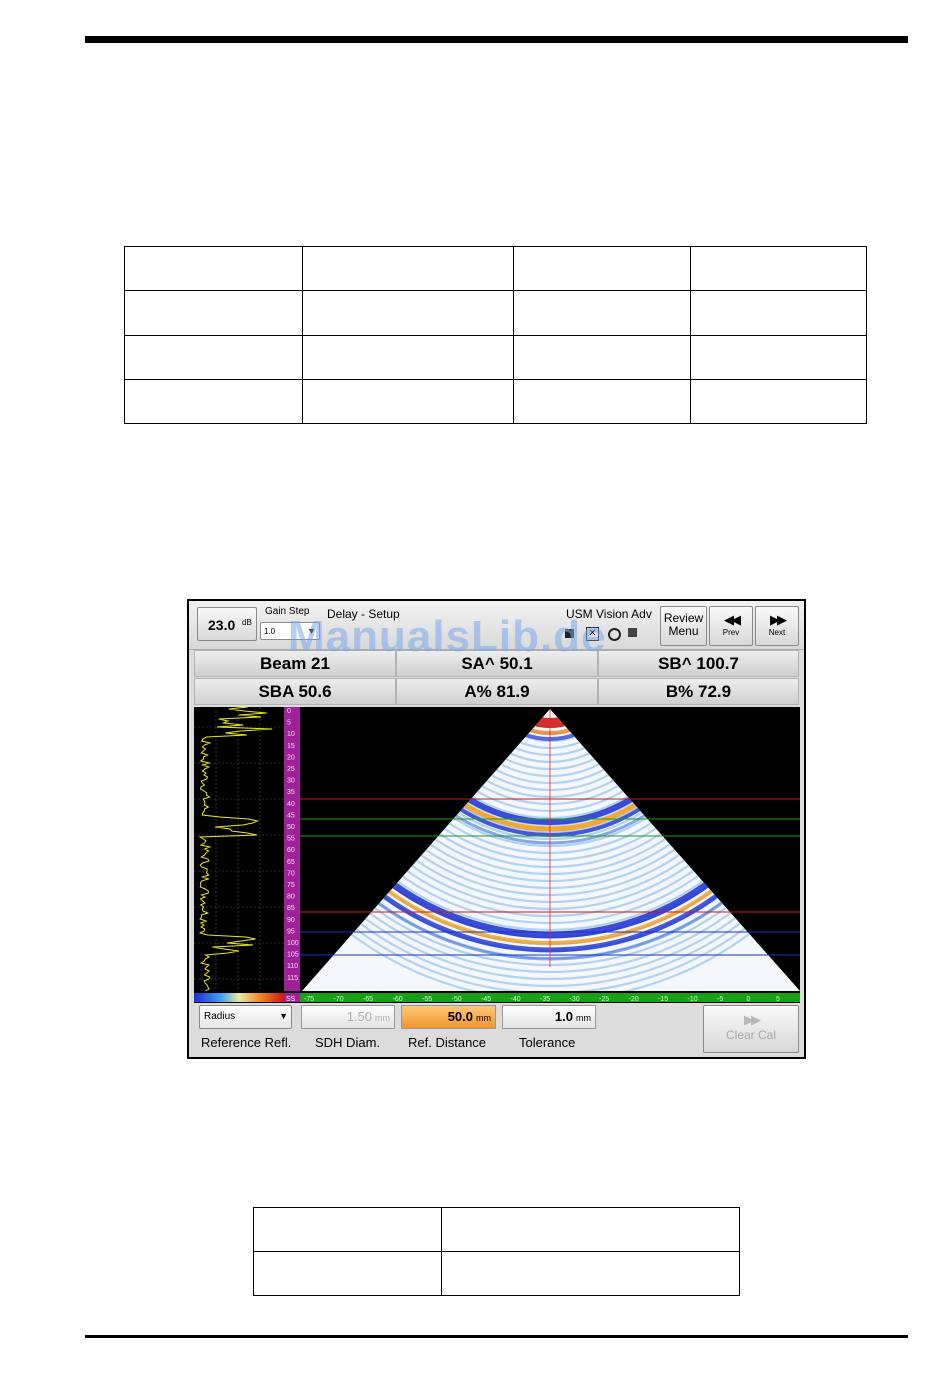 Image resolution: width=950 pixels, height=1383 pixels. I want to click on depth-tick-label: 110, so click(292, 966).